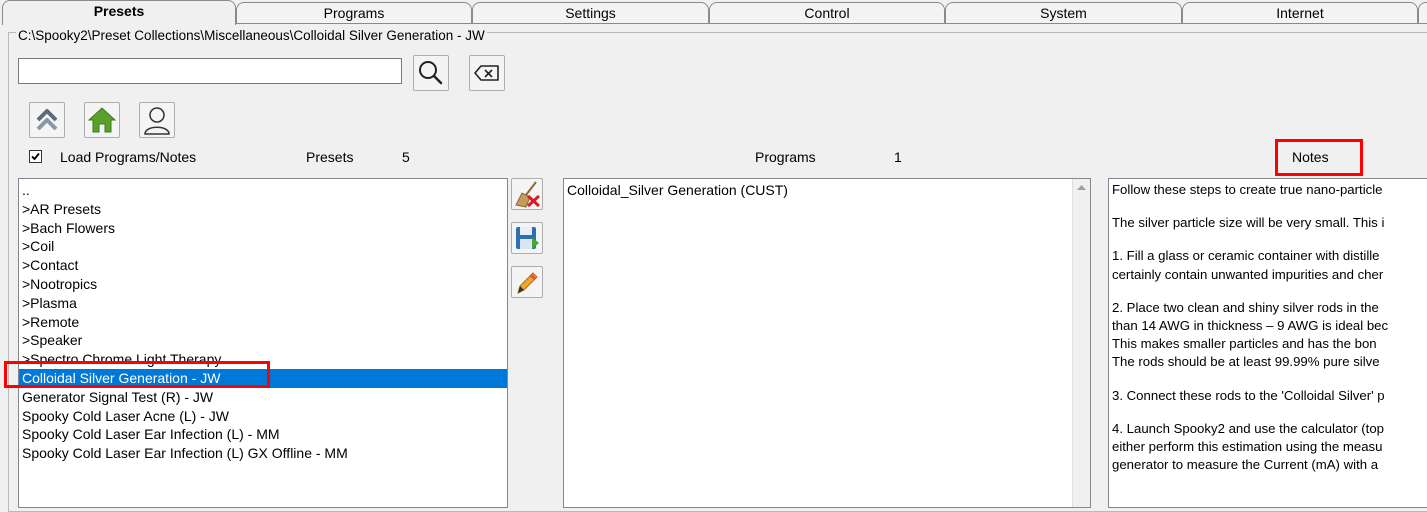  I want to click on edit-preset-button, so click(527, 282).